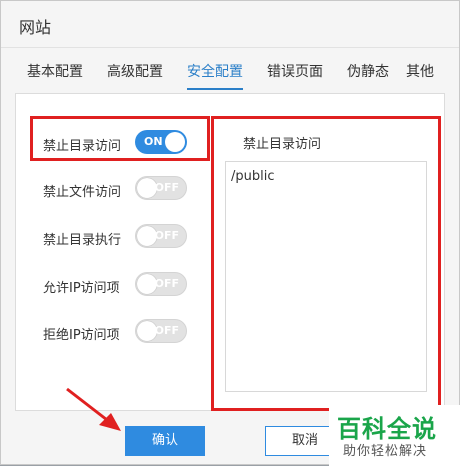 This screenshot has height=466, width=460. I want to click on tab-error-pages: 错误页面, so click(295, 74).